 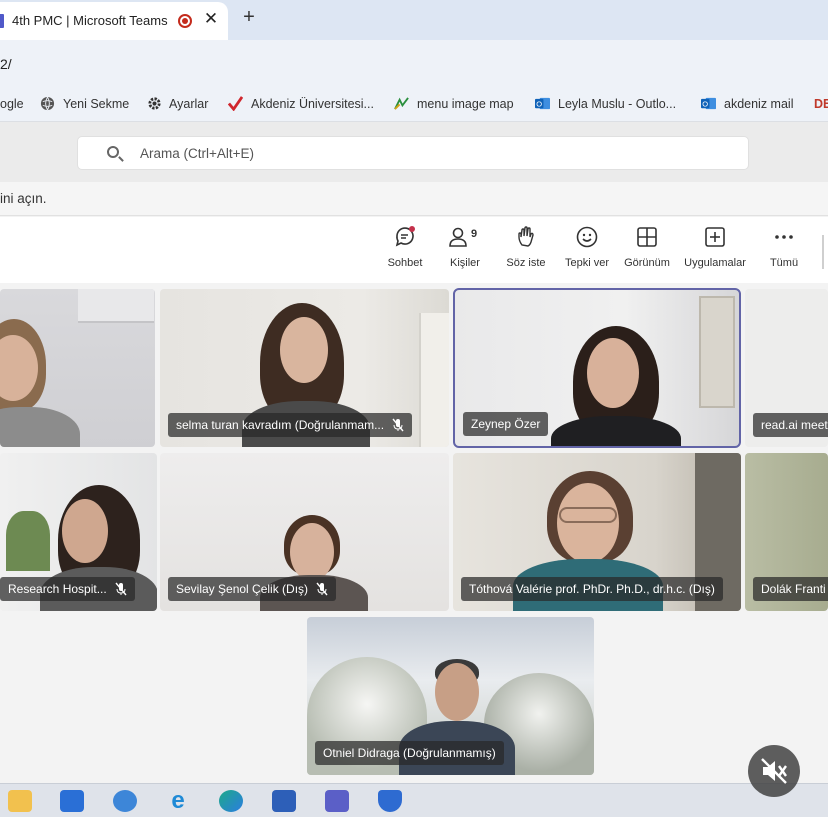 I want to click on edge-icon, so click(x=231, y=801).